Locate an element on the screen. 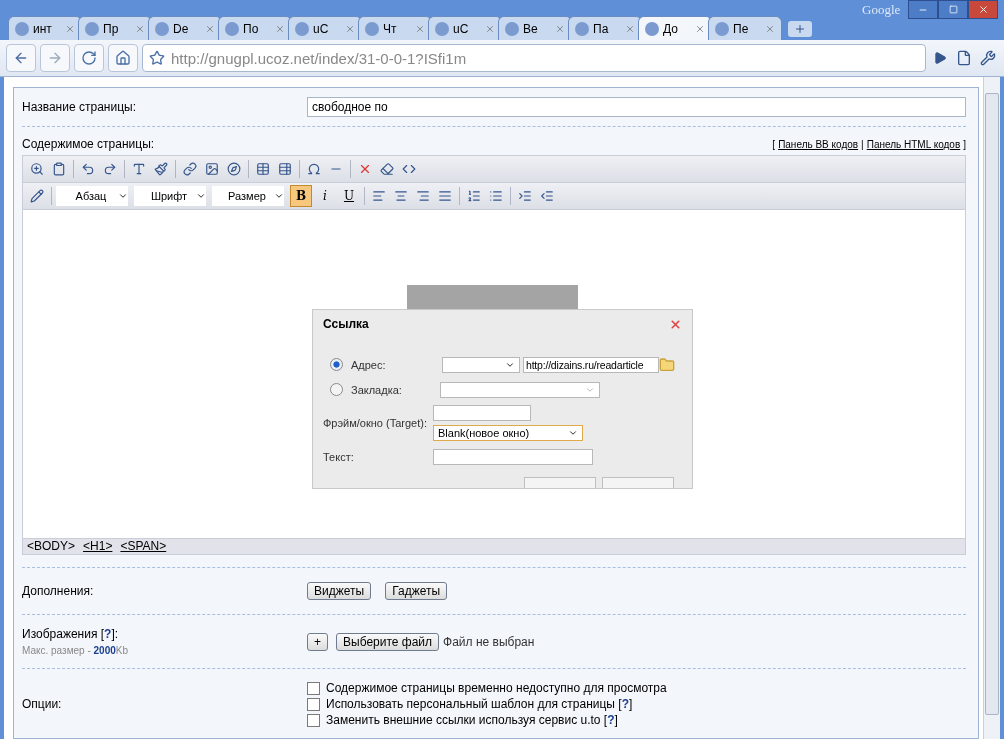  home-icon is located at coordinates (123, 58).